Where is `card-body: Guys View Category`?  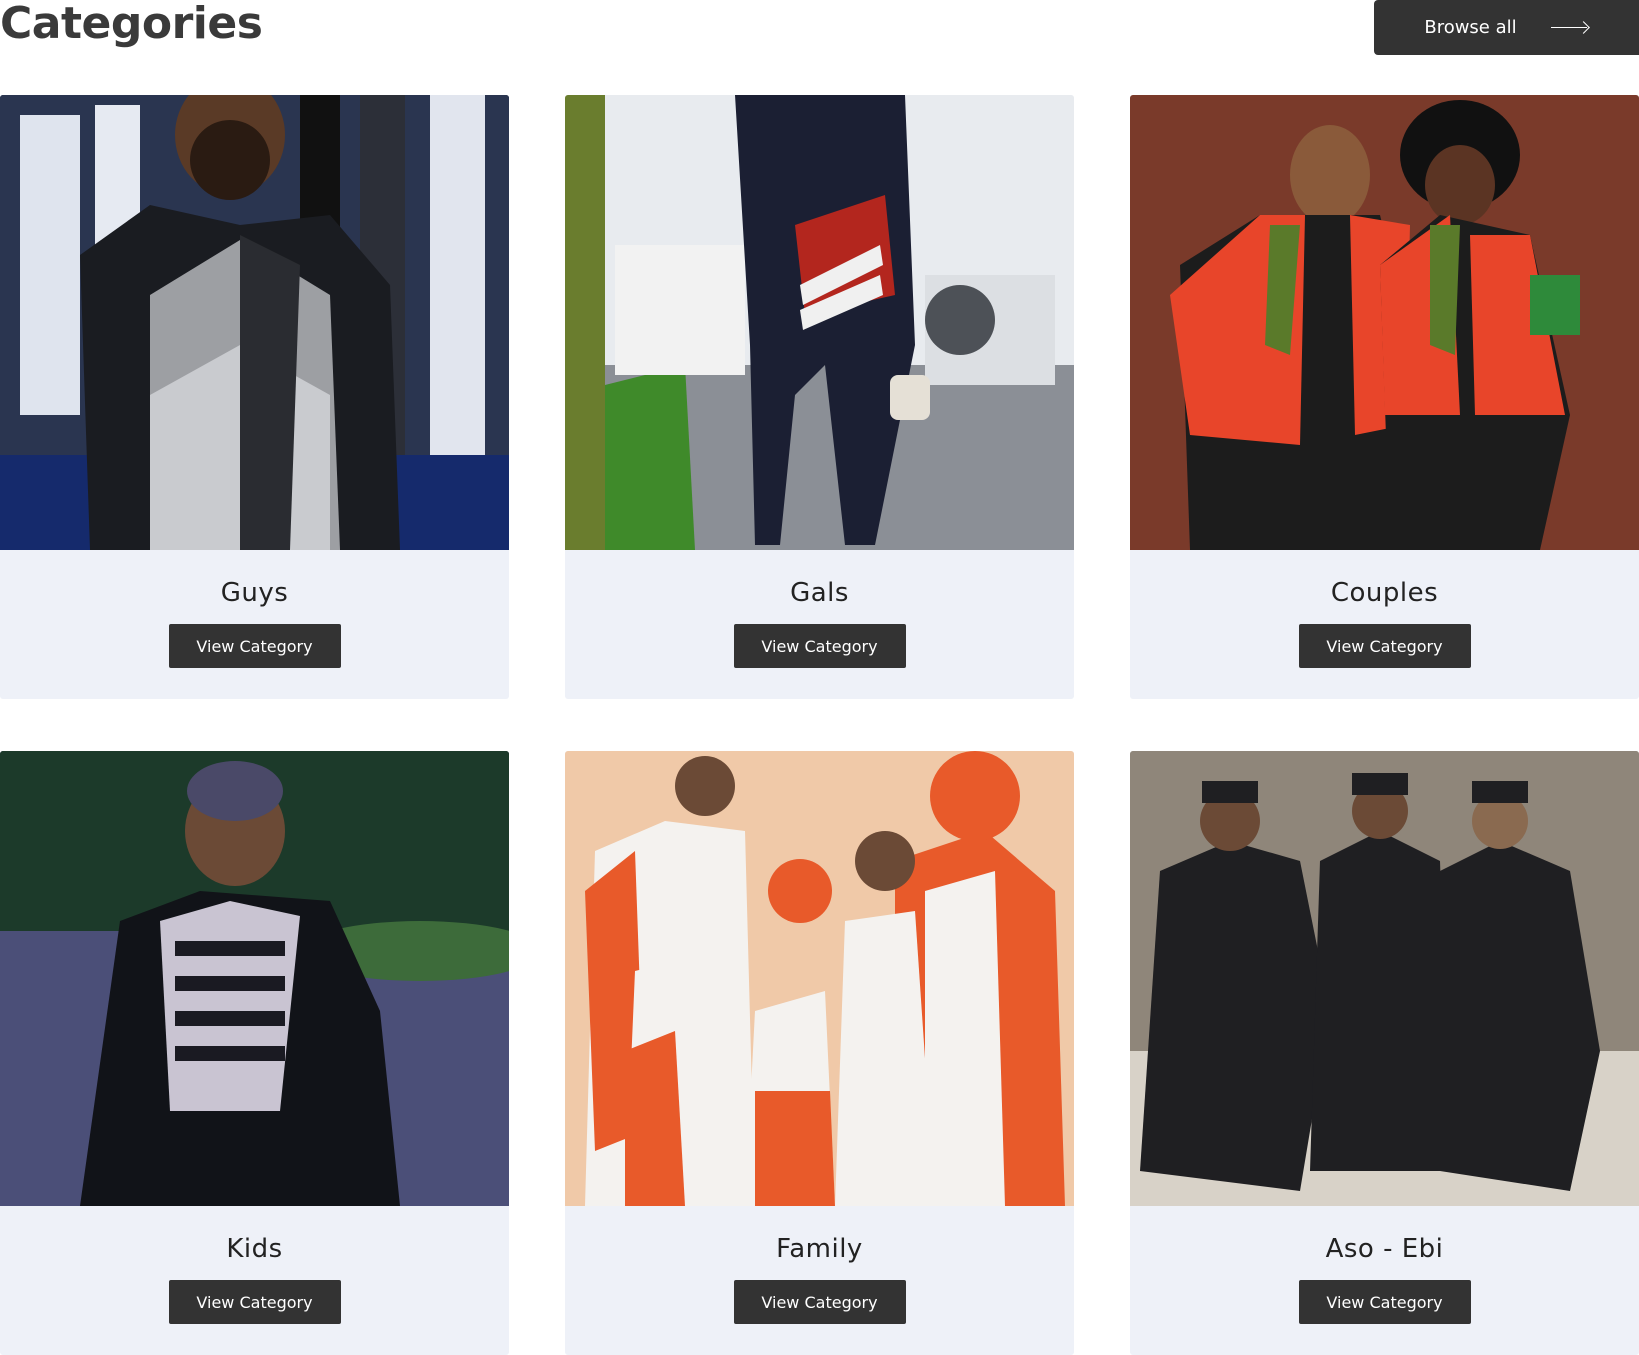 card-body: Guys View Category is located at coordinates (254, 624).